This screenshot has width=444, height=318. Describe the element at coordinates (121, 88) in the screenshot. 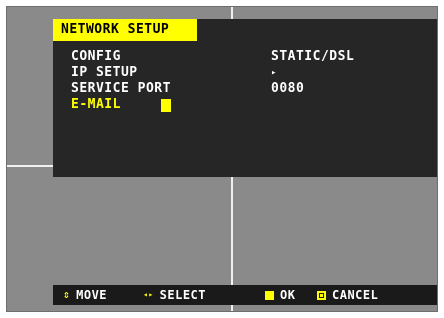

I see `menu-item-label: SERVICE PORT` at that location.